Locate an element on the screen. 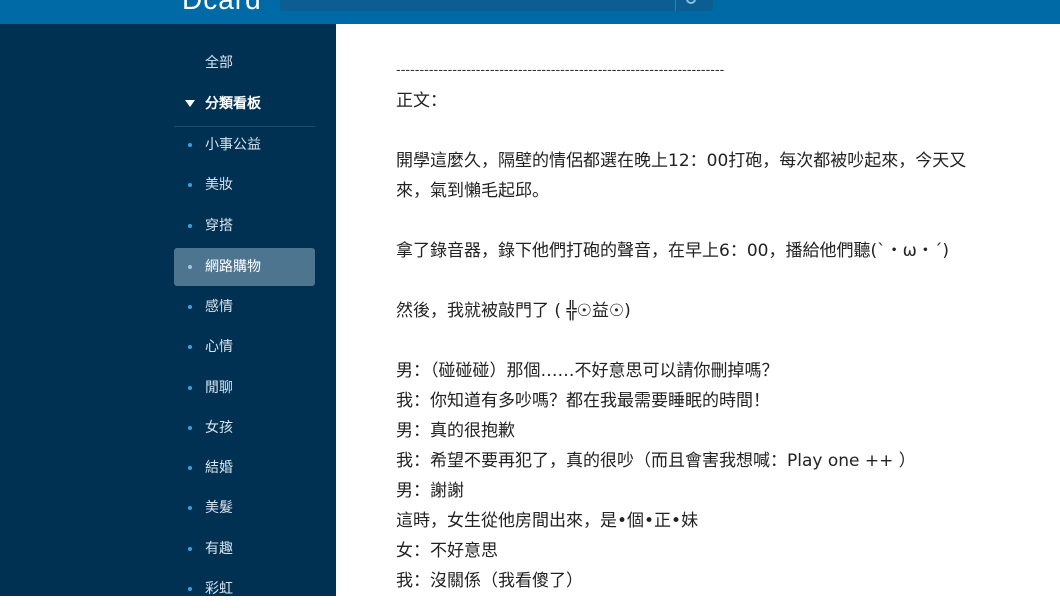 This screenshot has width=1060, height=608. sidebar-item-label: 美髮 is located at coordinates (219, 508).